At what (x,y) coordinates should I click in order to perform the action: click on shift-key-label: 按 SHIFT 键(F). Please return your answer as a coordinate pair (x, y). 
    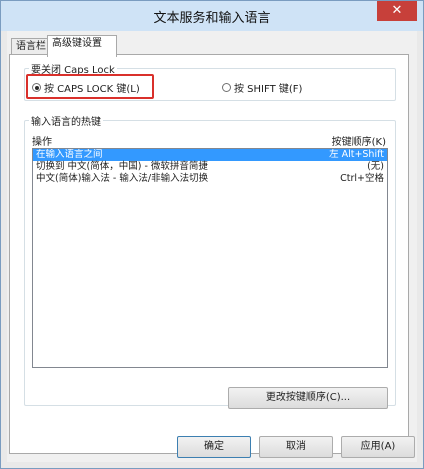
    Looking at the image, I should click on (268, 89).